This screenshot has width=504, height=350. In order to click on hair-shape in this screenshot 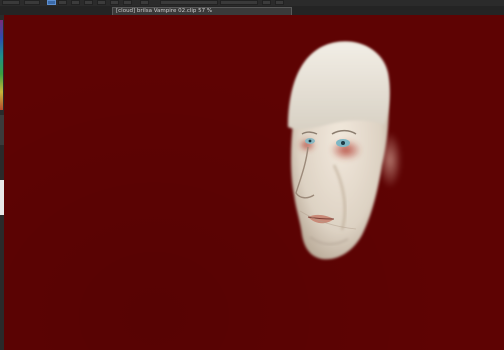, I will do `click(339, 86)`.